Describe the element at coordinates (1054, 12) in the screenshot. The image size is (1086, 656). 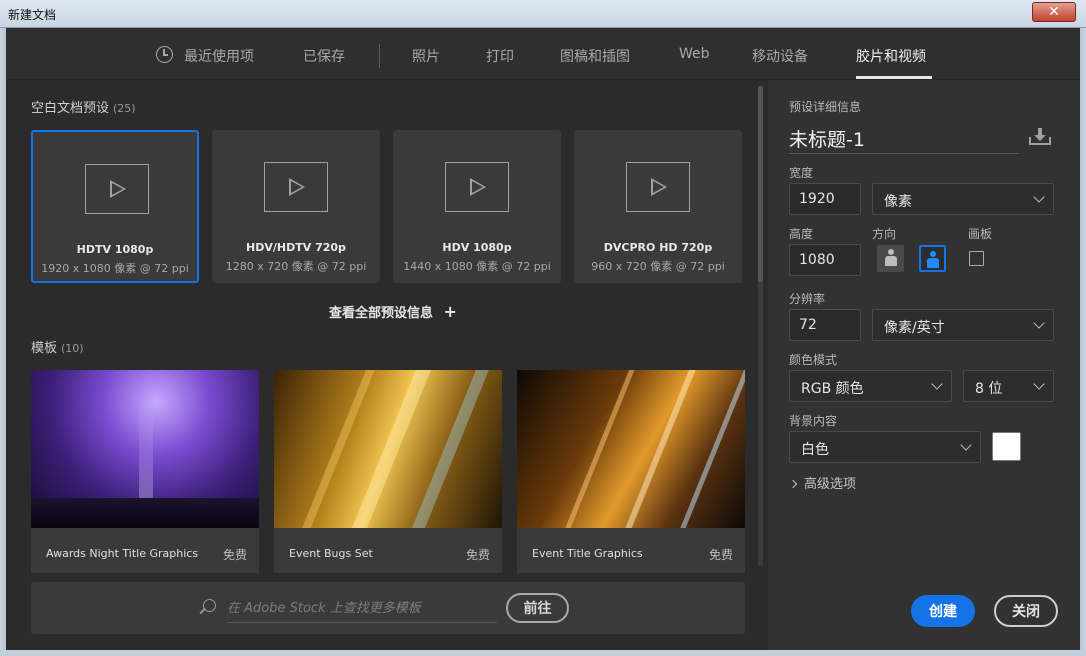
I see `window-close-button: ✕` at that location.